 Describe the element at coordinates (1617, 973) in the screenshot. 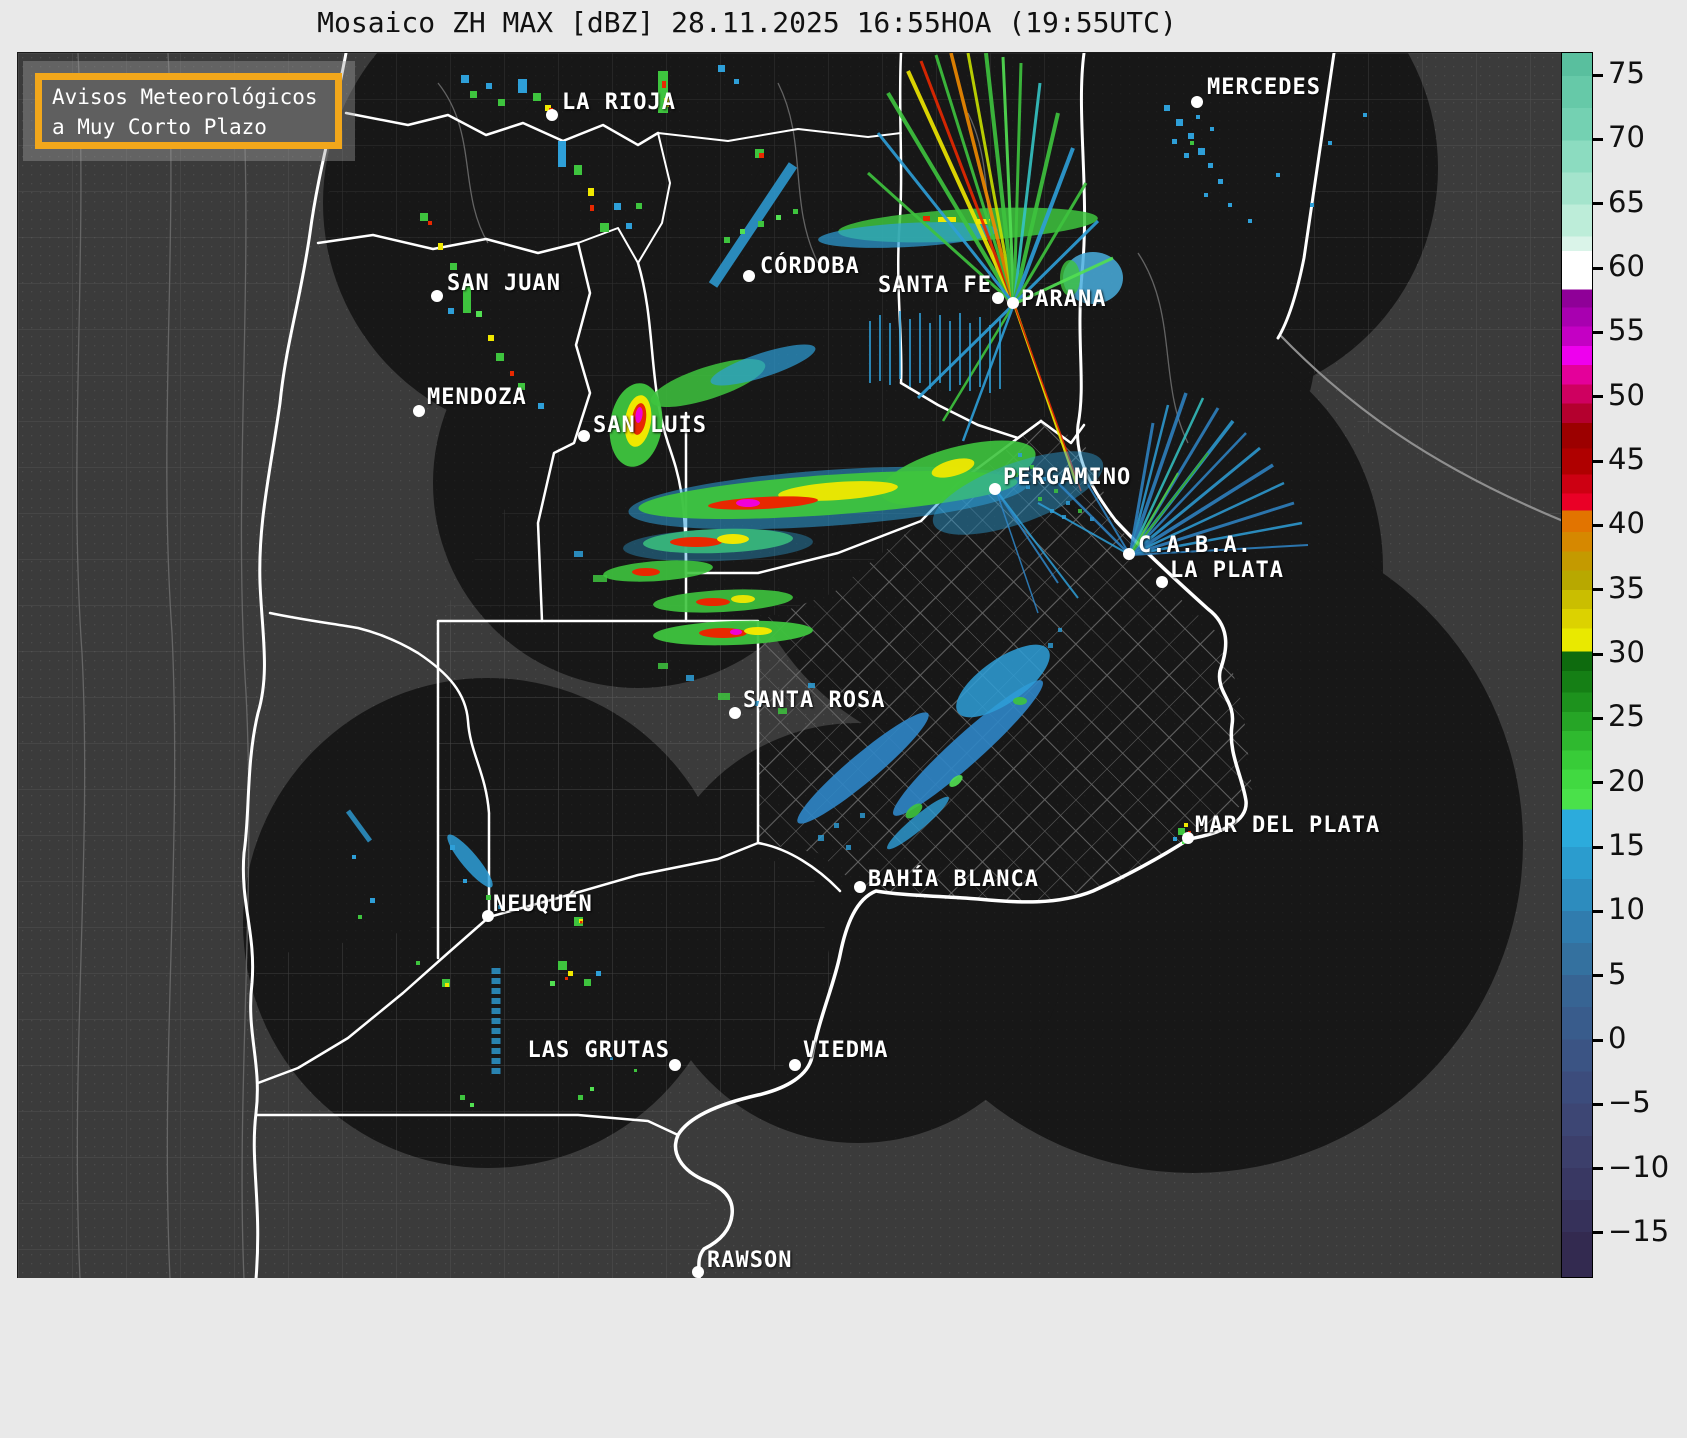

I see `colorbar-tick-label: 5` at that location.